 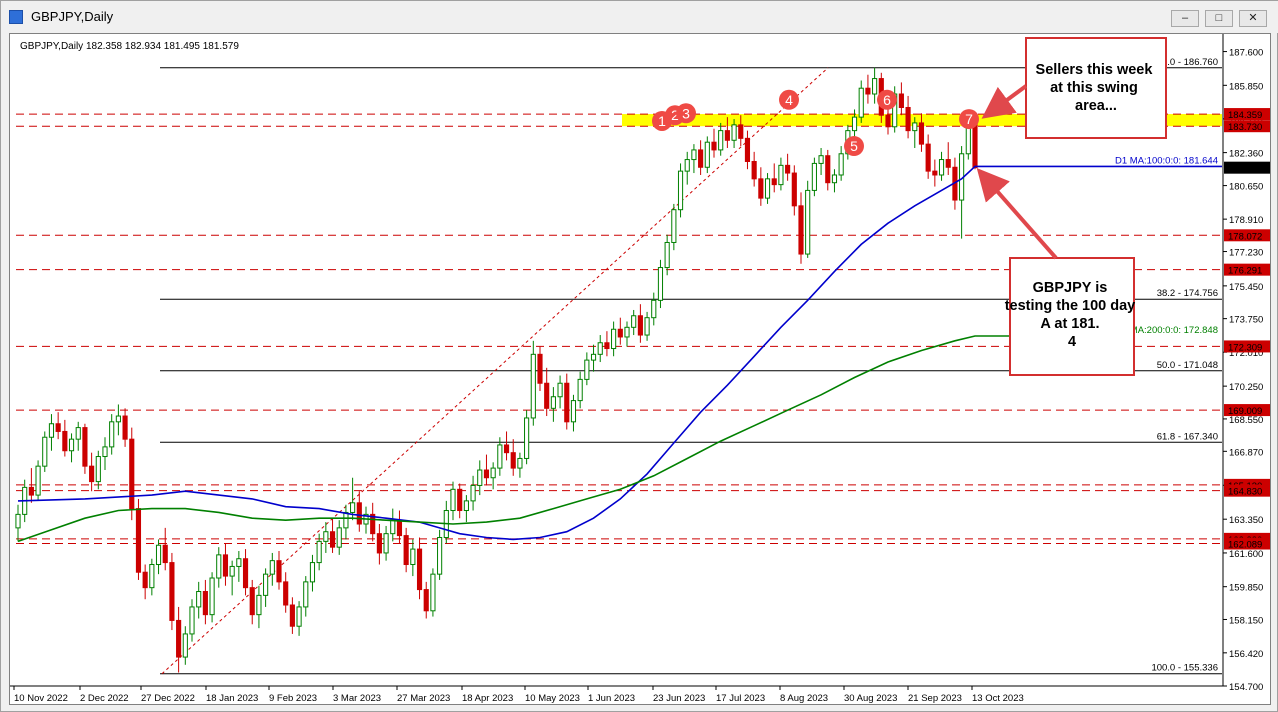 I want to click on level-price-tag-label: 169.009, so click(x=1245, y=411).